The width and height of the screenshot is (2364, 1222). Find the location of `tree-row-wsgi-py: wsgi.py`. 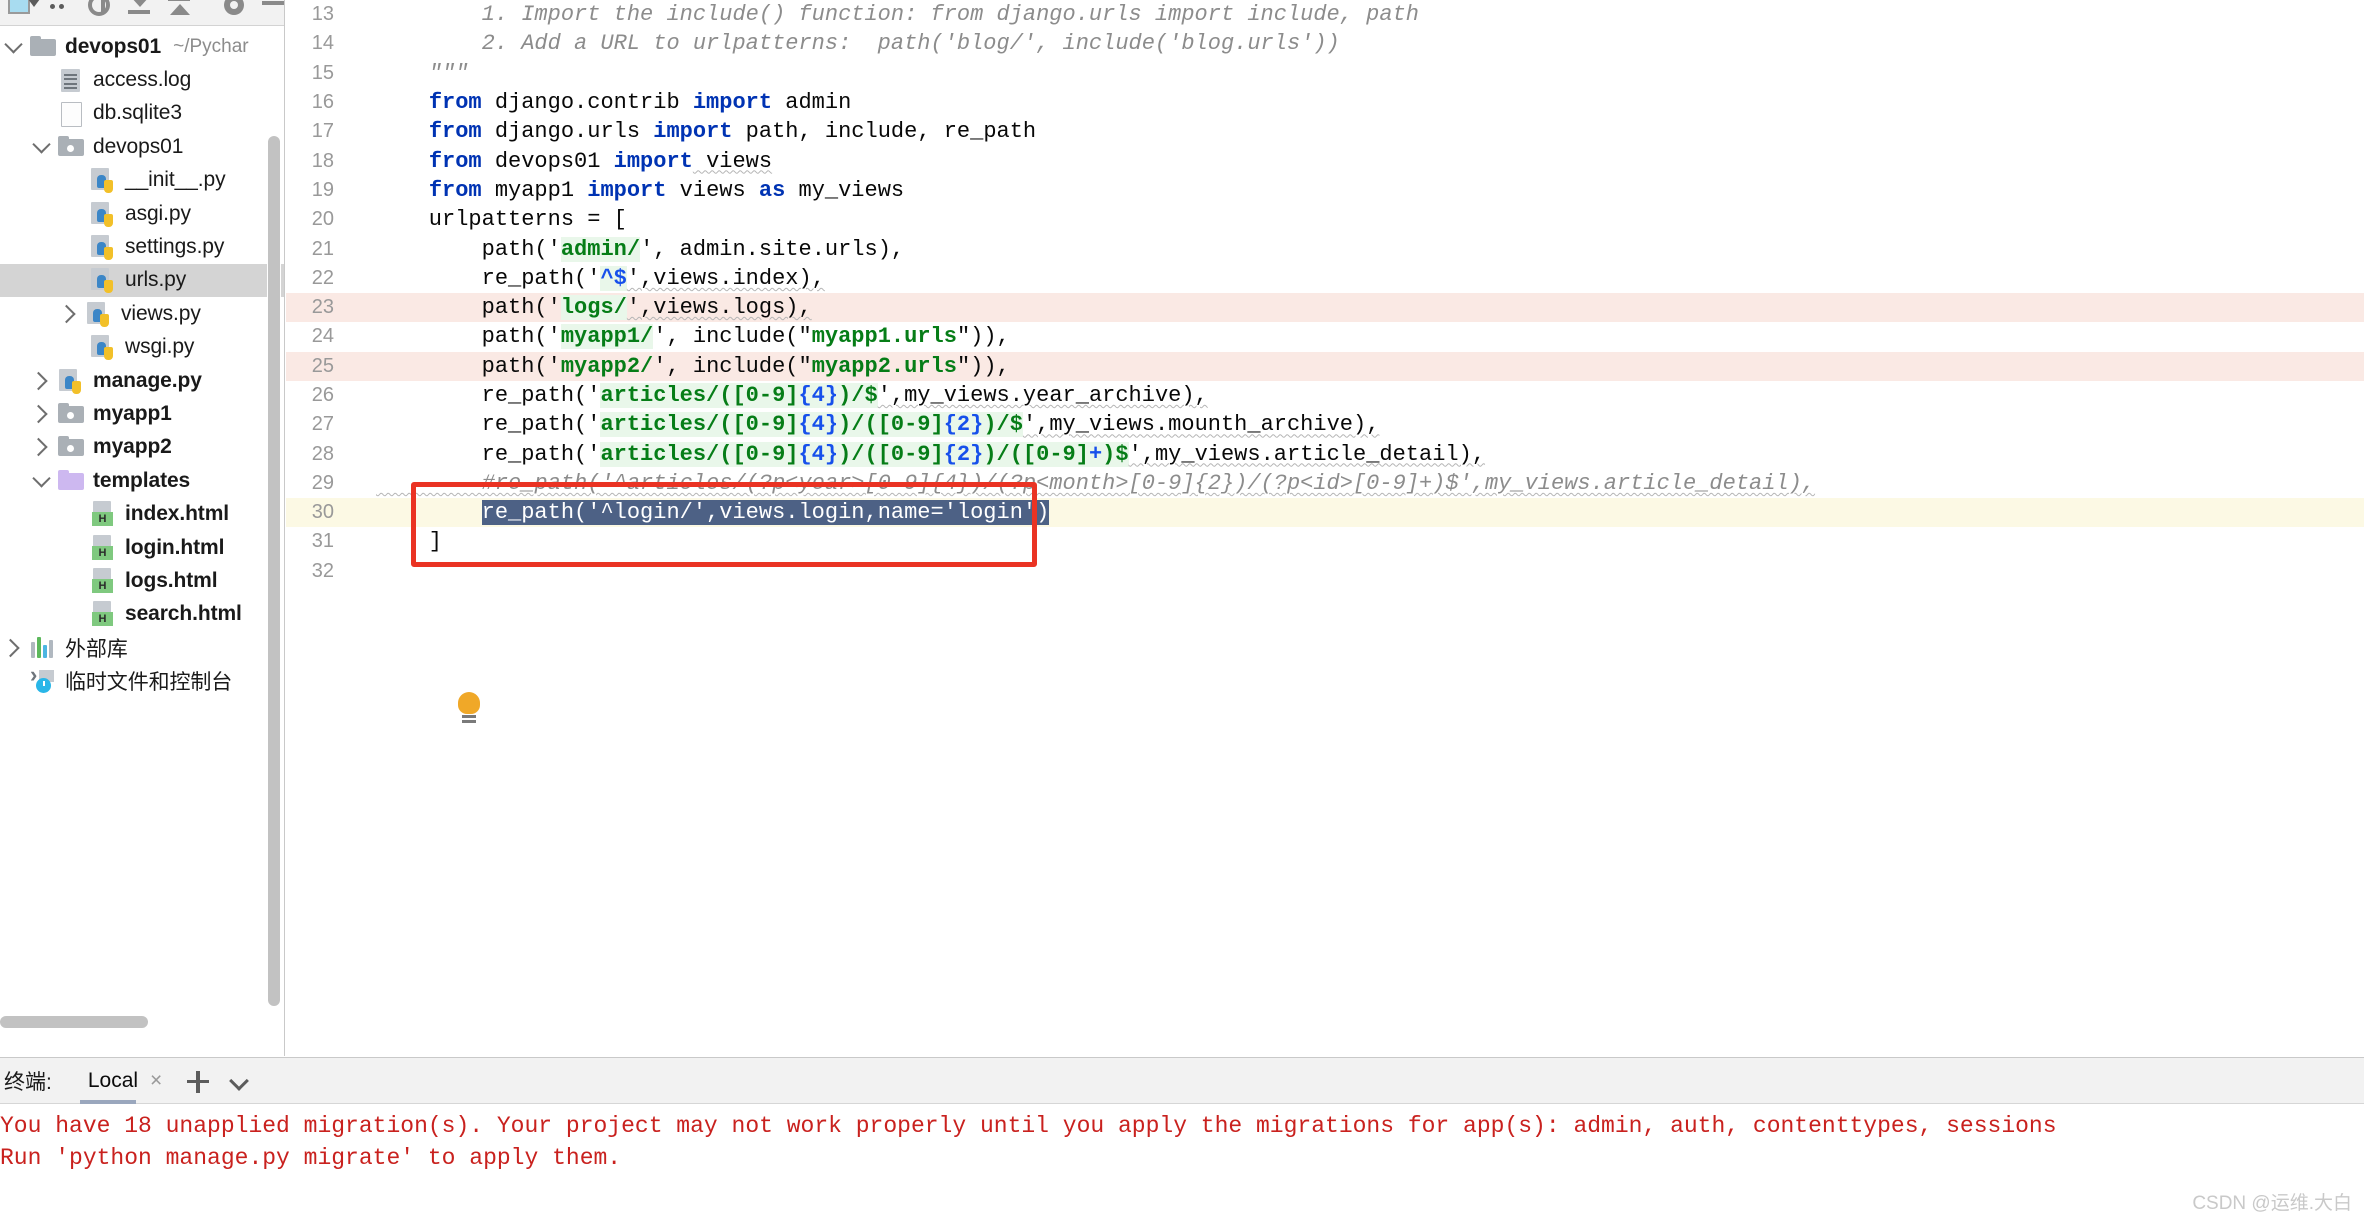

tree-row-wsgi-py: wsgi.py is located at coordinates (142, 347).